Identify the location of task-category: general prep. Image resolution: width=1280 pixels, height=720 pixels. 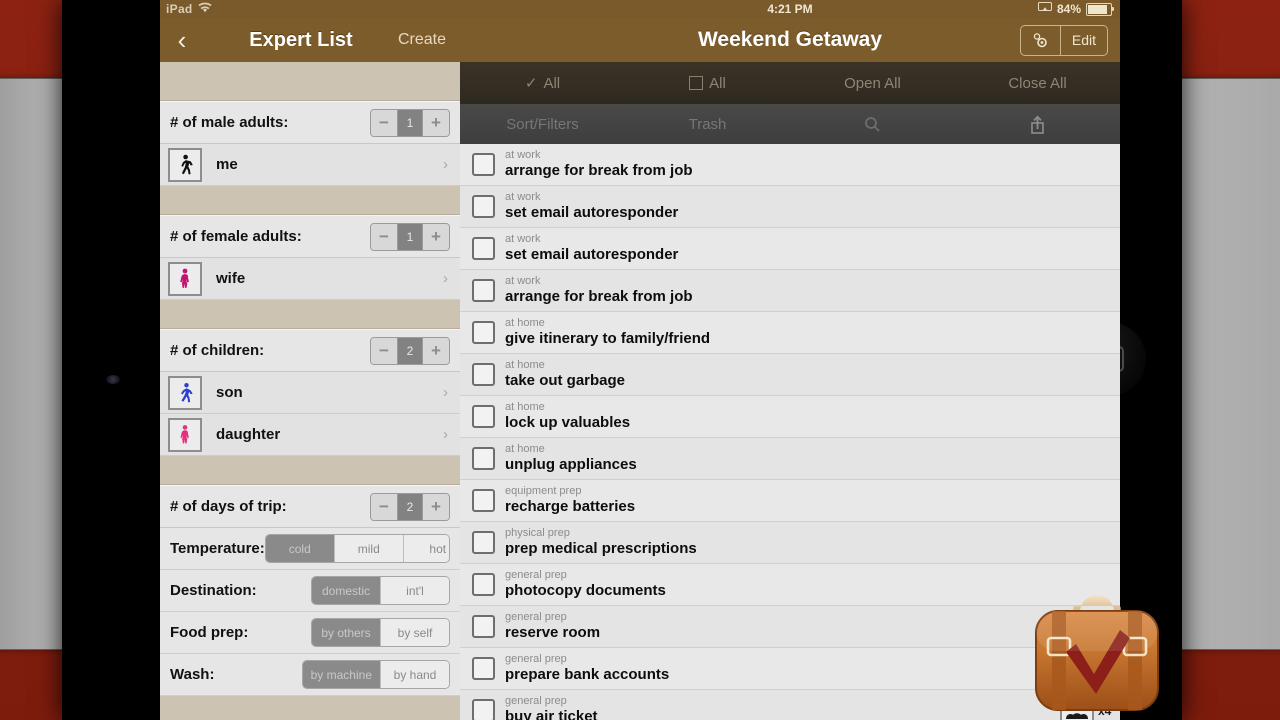
(536, 700).